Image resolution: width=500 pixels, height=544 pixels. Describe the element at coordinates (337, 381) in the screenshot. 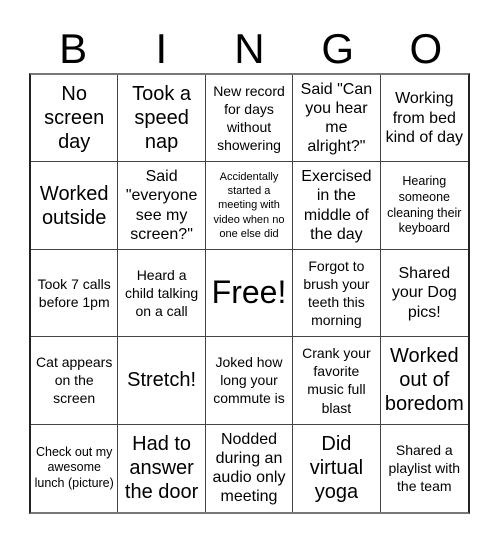

I see `bingo-cell: Crank your favorite music full blast` at that location.